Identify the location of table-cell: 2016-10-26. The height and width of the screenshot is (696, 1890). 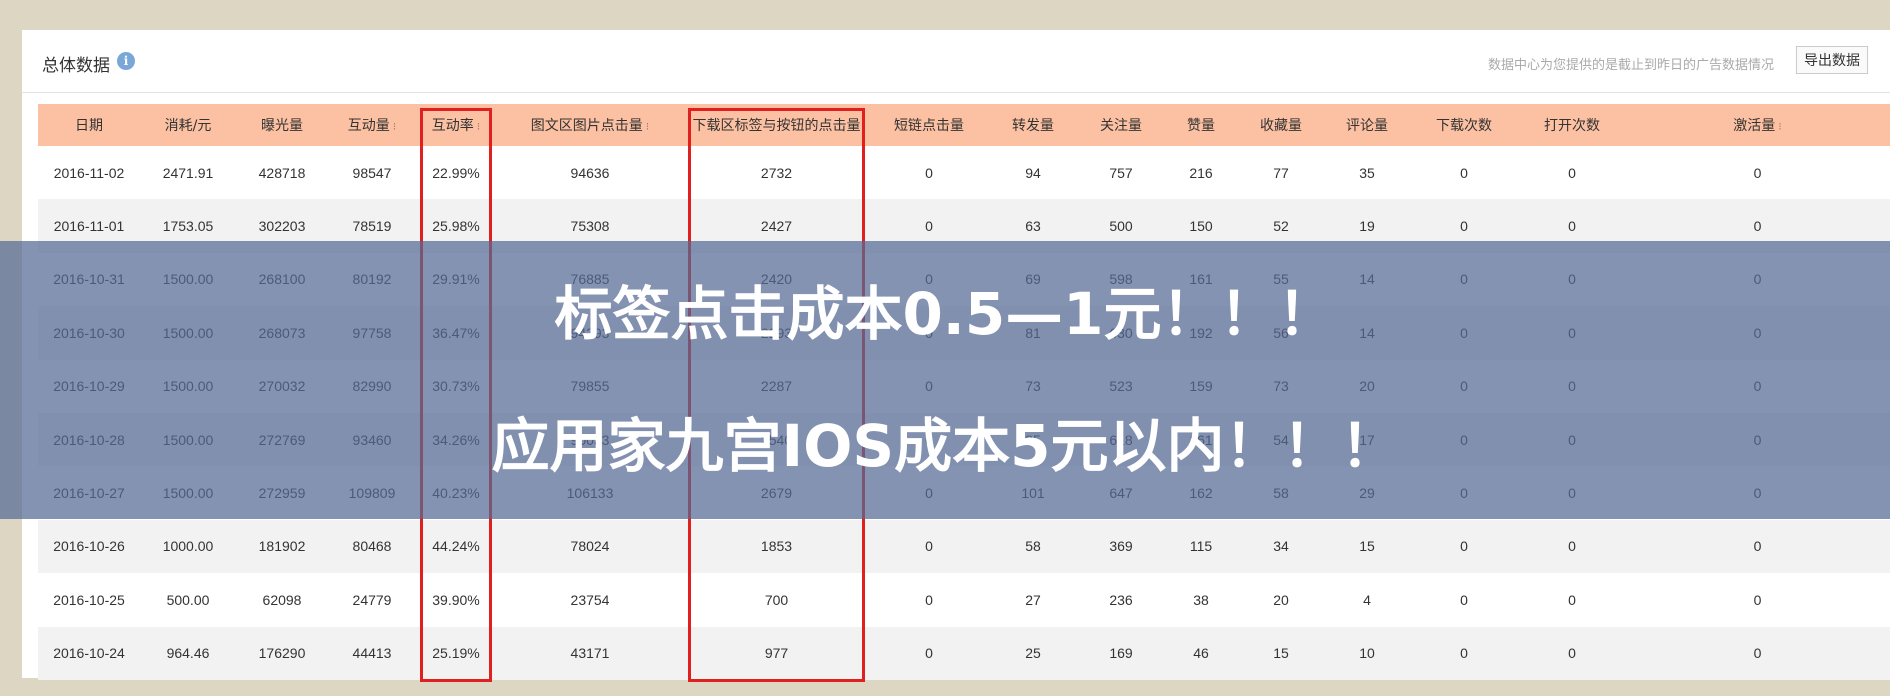
(89, 546).